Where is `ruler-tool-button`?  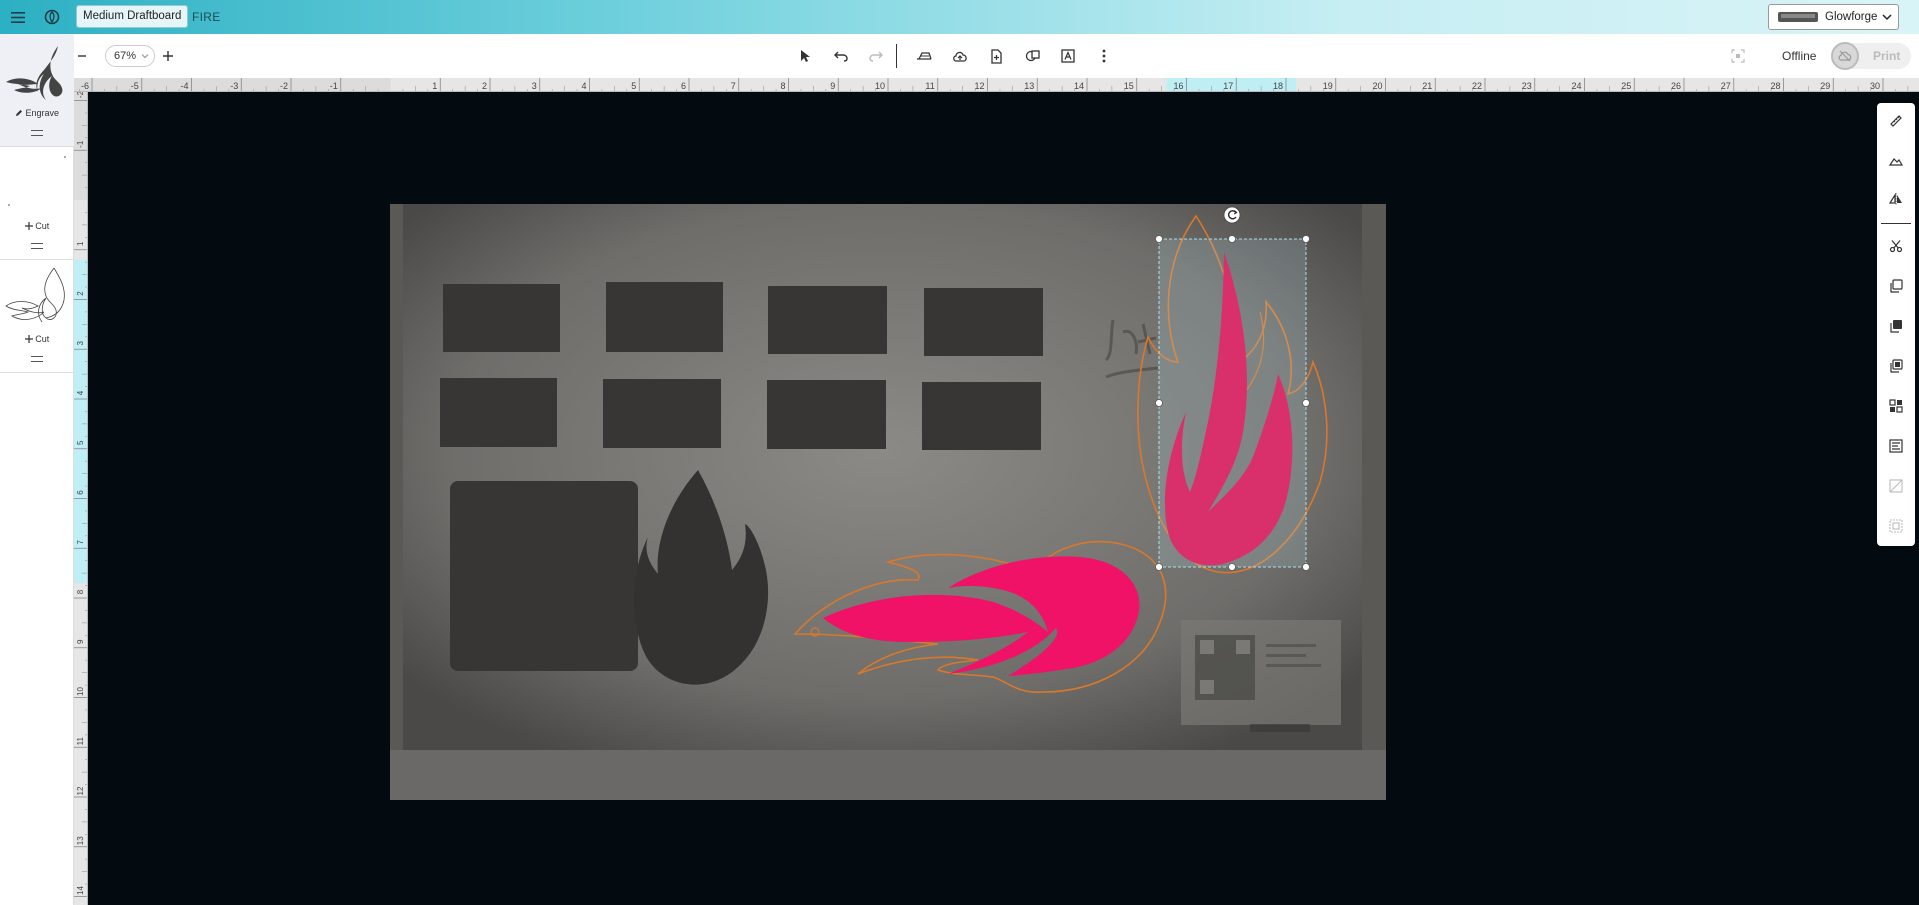
ruler-tool-button is located at coordinates (1896, 121).